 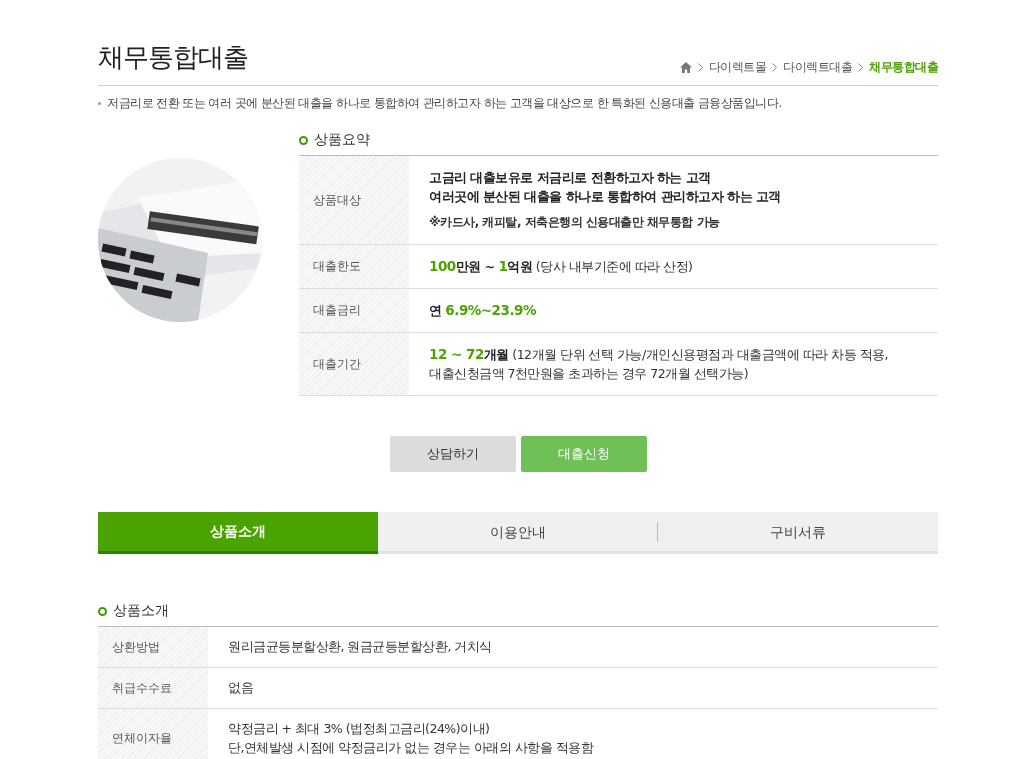 I want to click on breadcrumb-link: 다이렉트몰, so click(x=737, y=67).